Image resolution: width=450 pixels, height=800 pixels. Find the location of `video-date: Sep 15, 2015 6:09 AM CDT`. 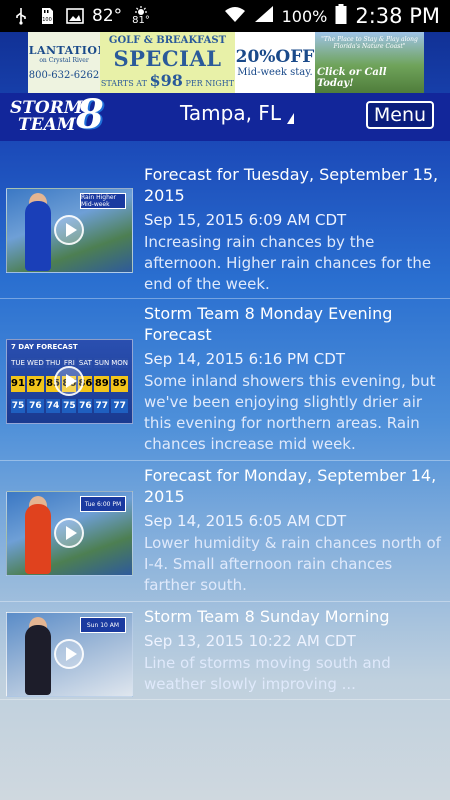

video-date: Sep 15, 2015 6:09 AM CDT is located at coordinates (245, 220).